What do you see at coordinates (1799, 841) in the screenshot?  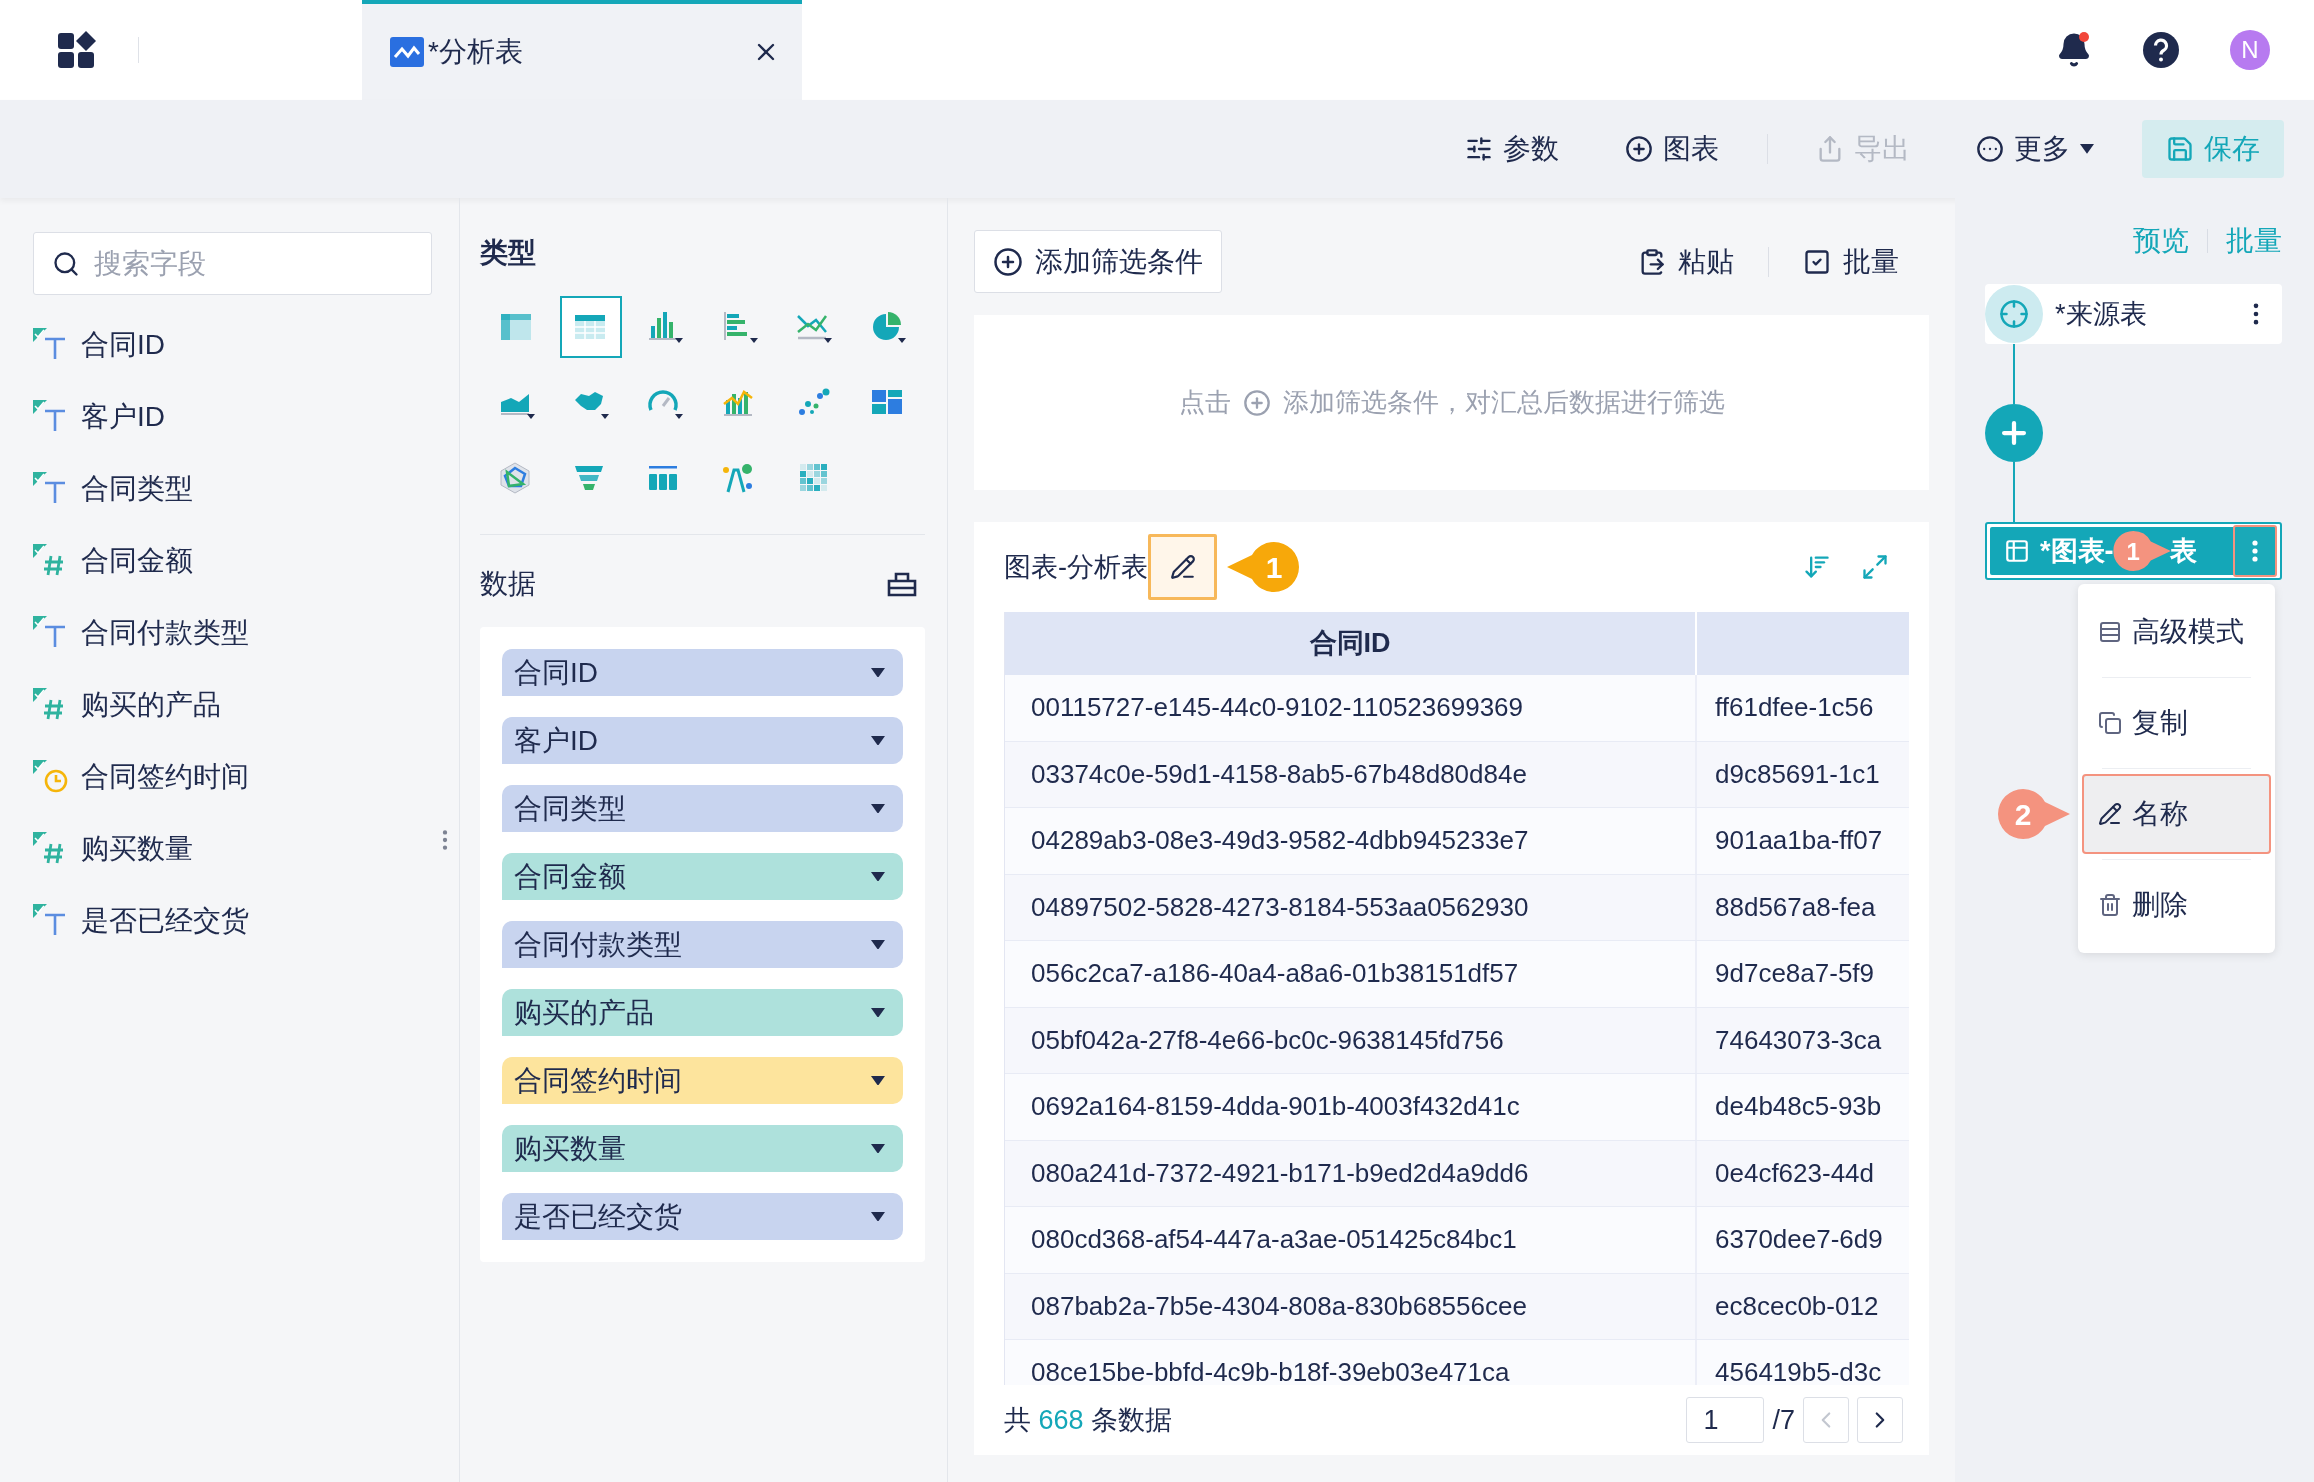 I see `table-cell-text: 901aa1ba-ff07` at bounding box center [1799, 841].